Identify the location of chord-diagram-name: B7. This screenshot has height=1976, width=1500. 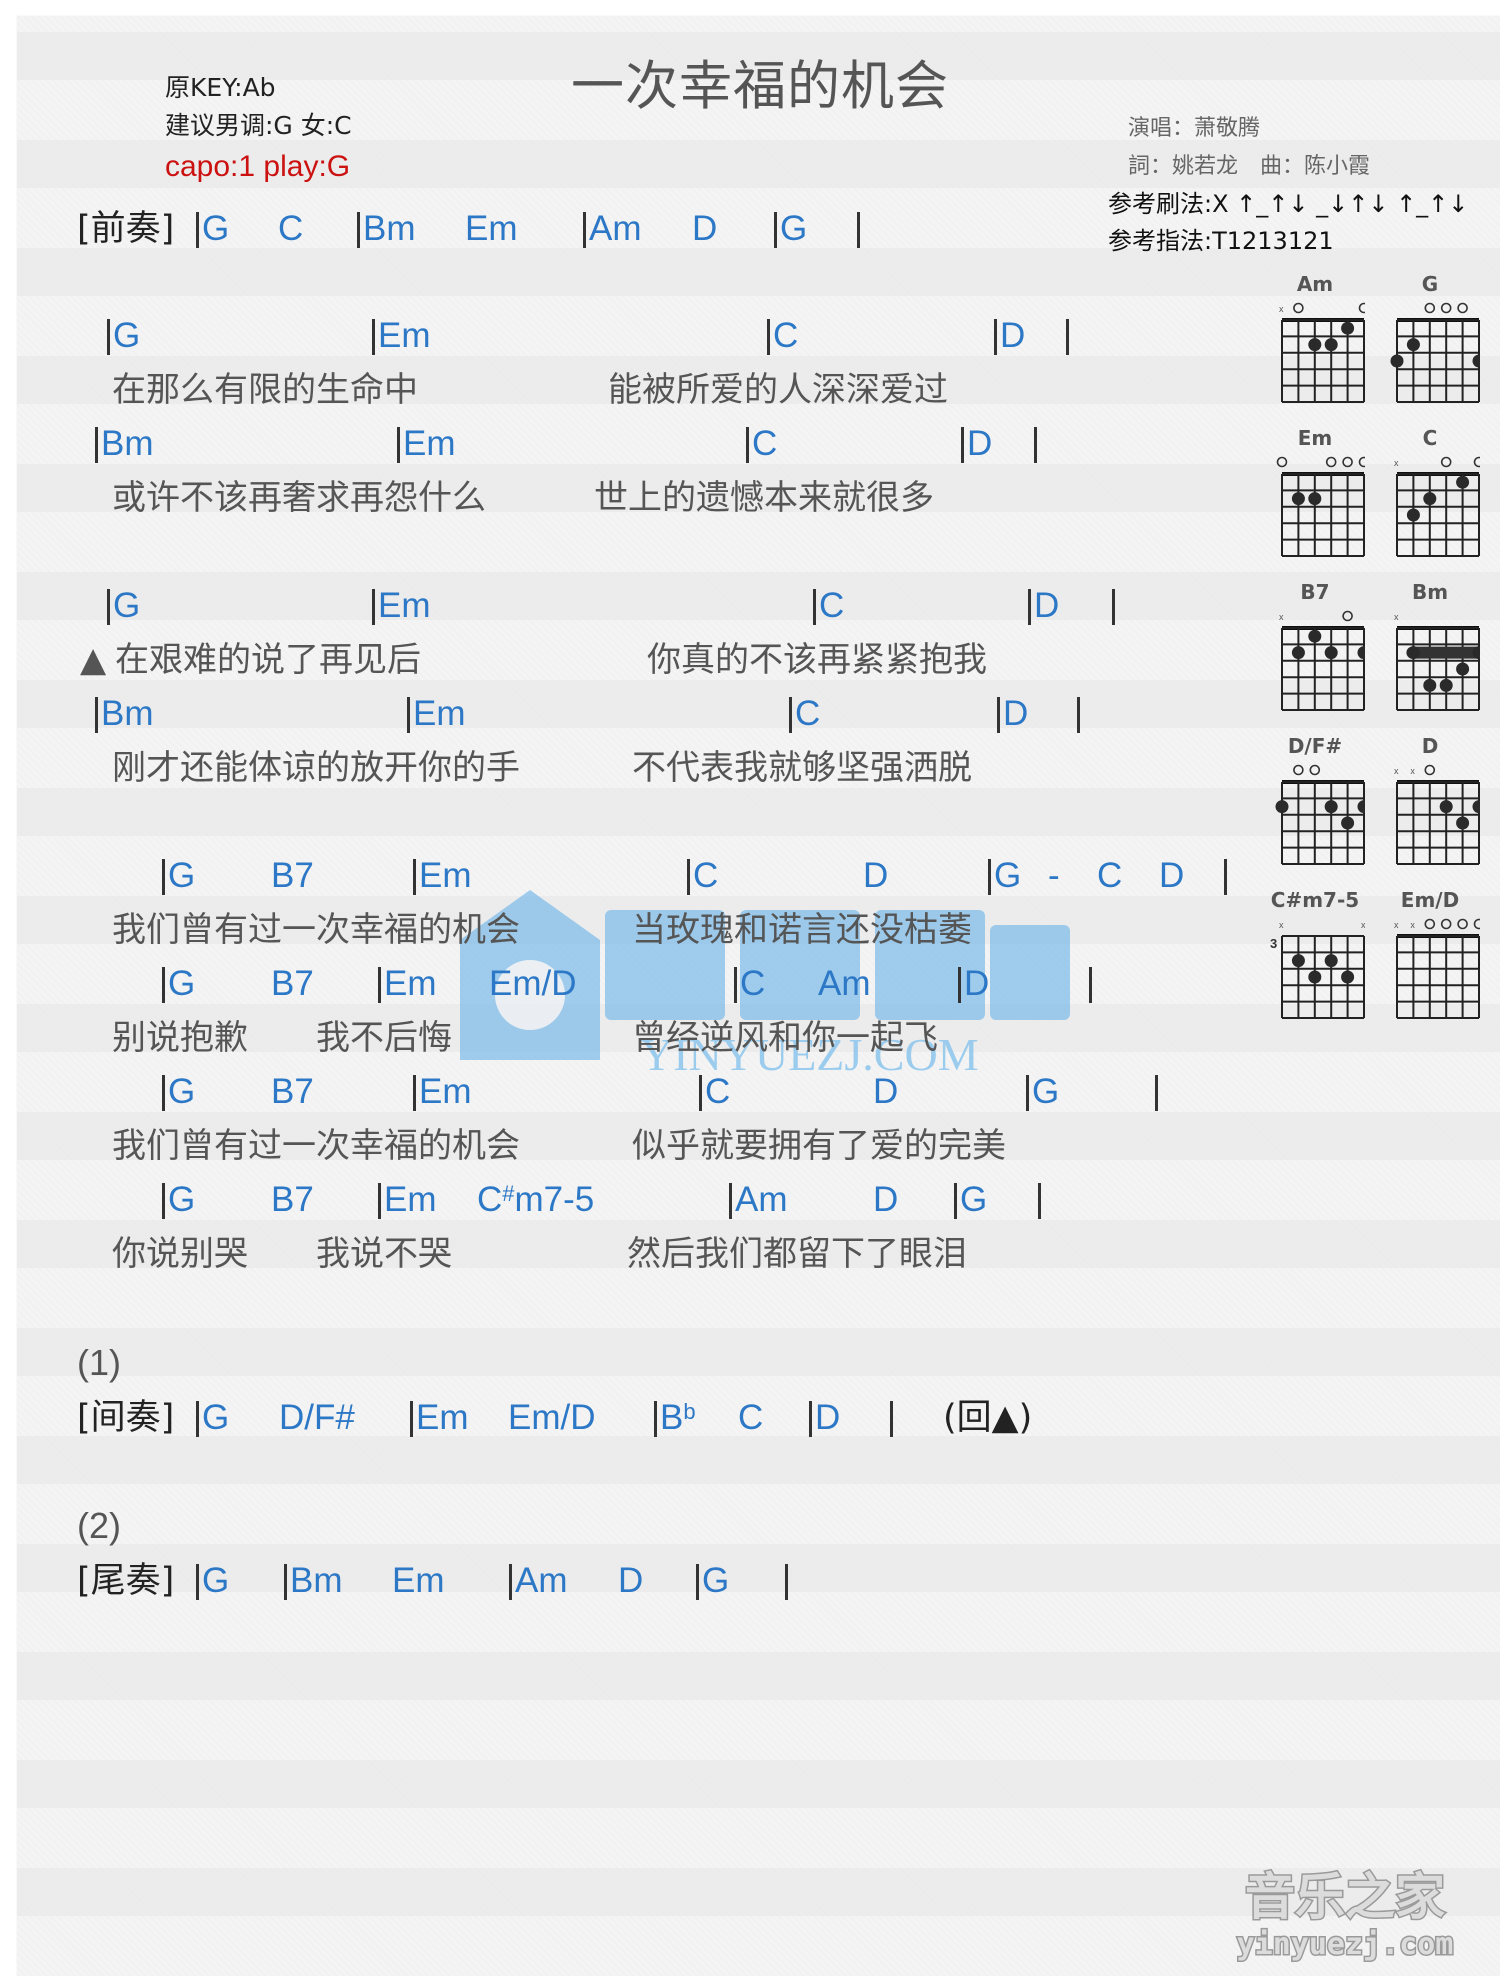
(1315, 592).